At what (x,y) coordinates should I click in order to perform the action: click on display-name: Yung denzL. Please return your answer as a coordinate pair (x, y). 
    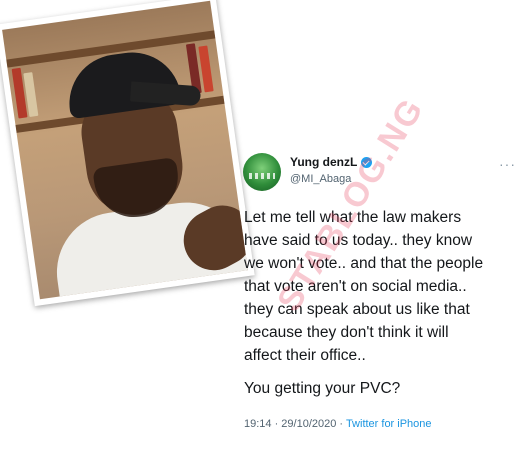
    Looking at the image, I should click on (331, 162).